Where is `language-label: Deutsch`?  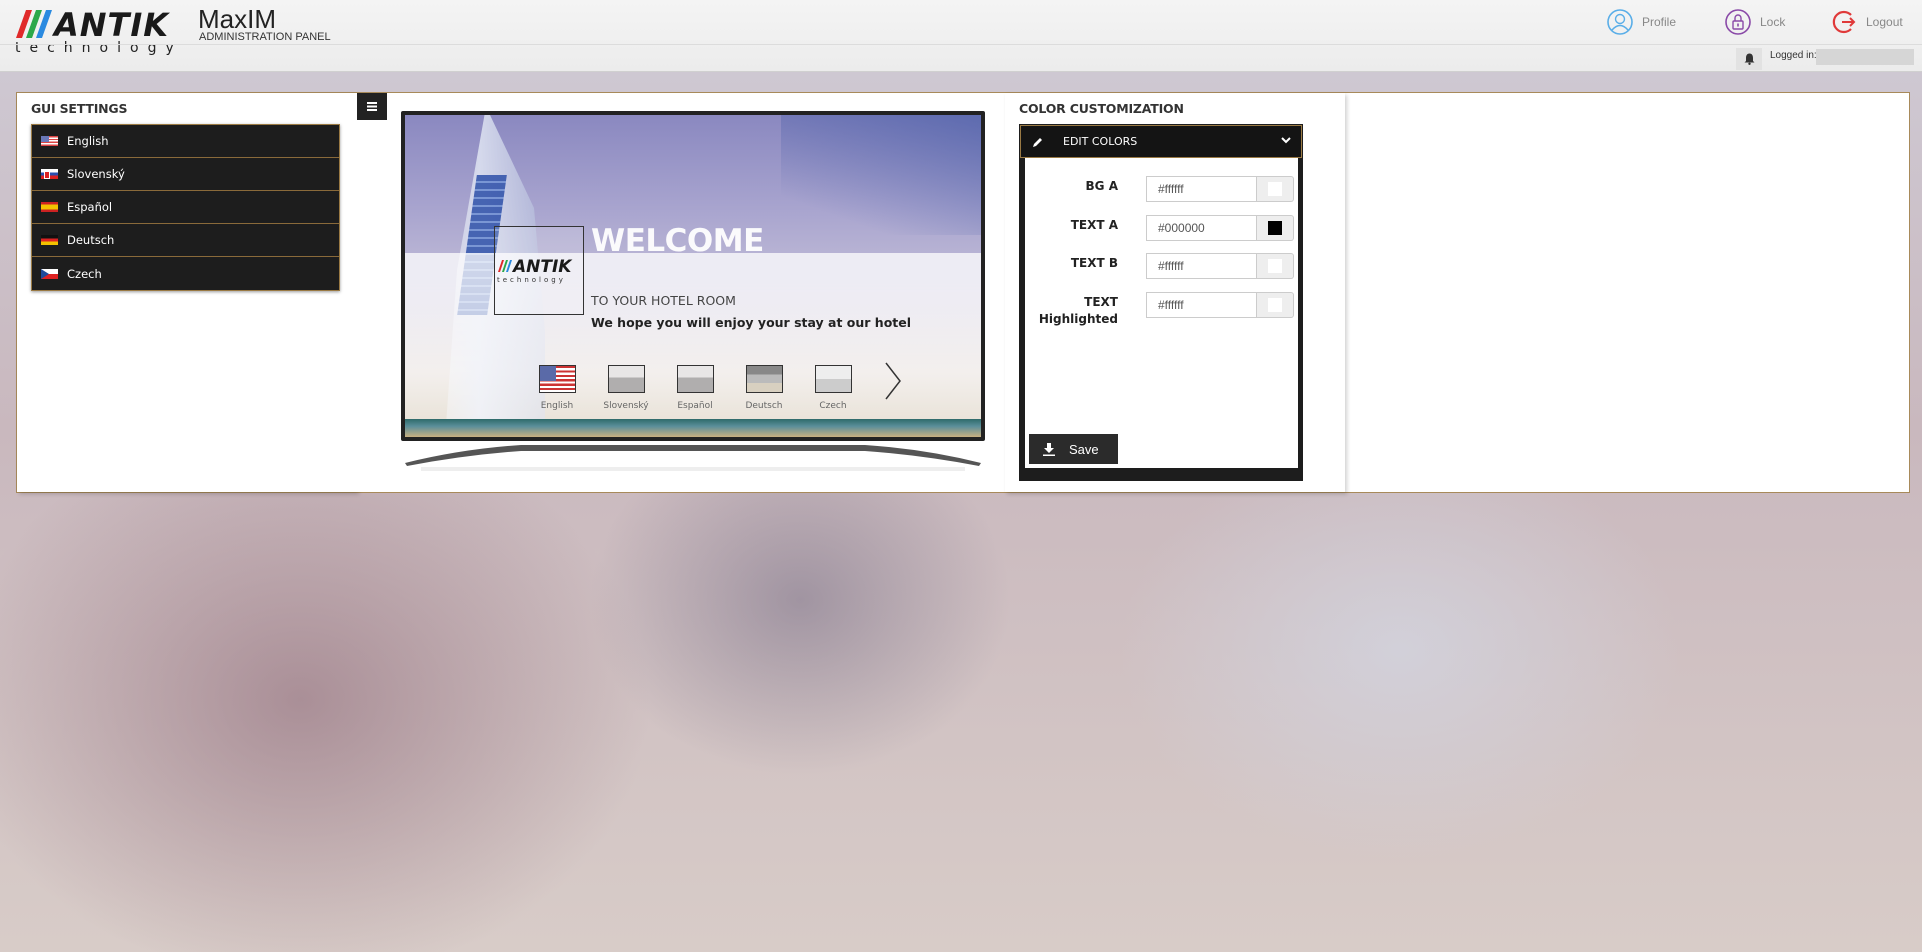 language-label: Deutsch is located at coordinates (91, 240).